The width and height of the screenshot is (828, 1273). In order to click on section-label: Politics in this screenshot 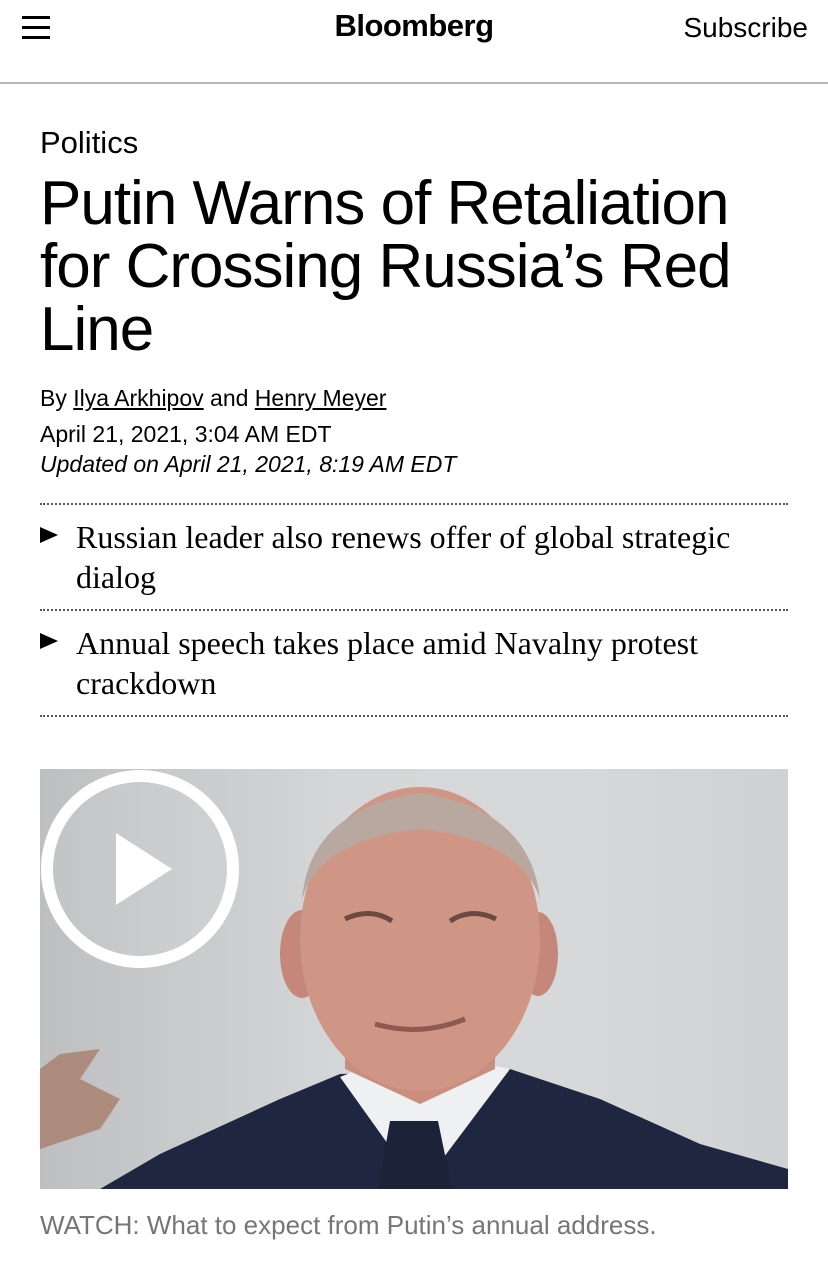, I will do `click(89, 143)`.